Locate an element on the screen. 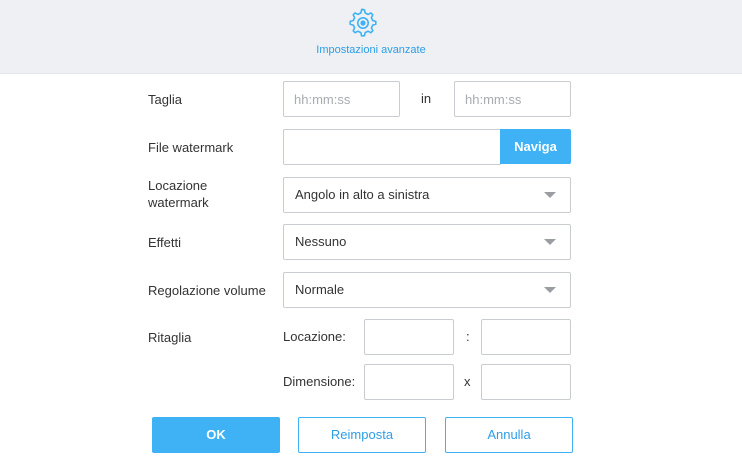  crop-size-separator: x is located at coordinates (467, 381).